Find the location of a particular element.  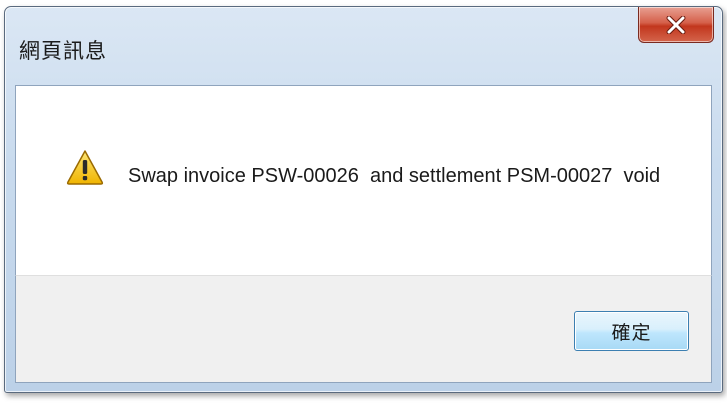

window-title: 網頁訊息 is located at coordinates (63, 51).